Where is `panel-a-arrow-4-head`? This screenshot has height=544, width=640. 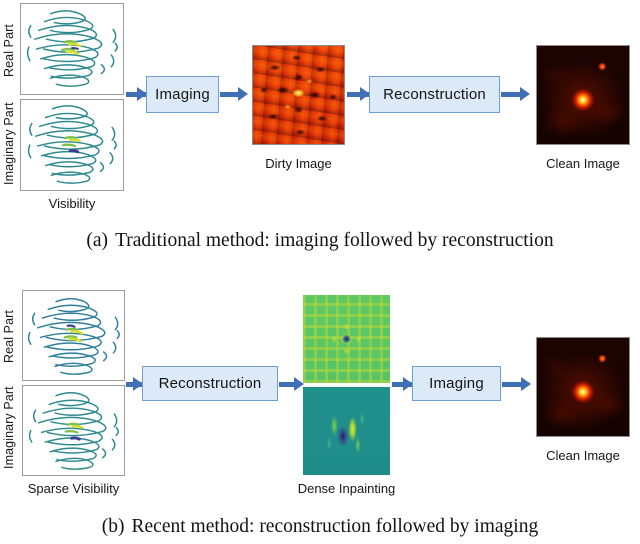 panel-a-arrow-4-head is located at coordinates (525, 94).